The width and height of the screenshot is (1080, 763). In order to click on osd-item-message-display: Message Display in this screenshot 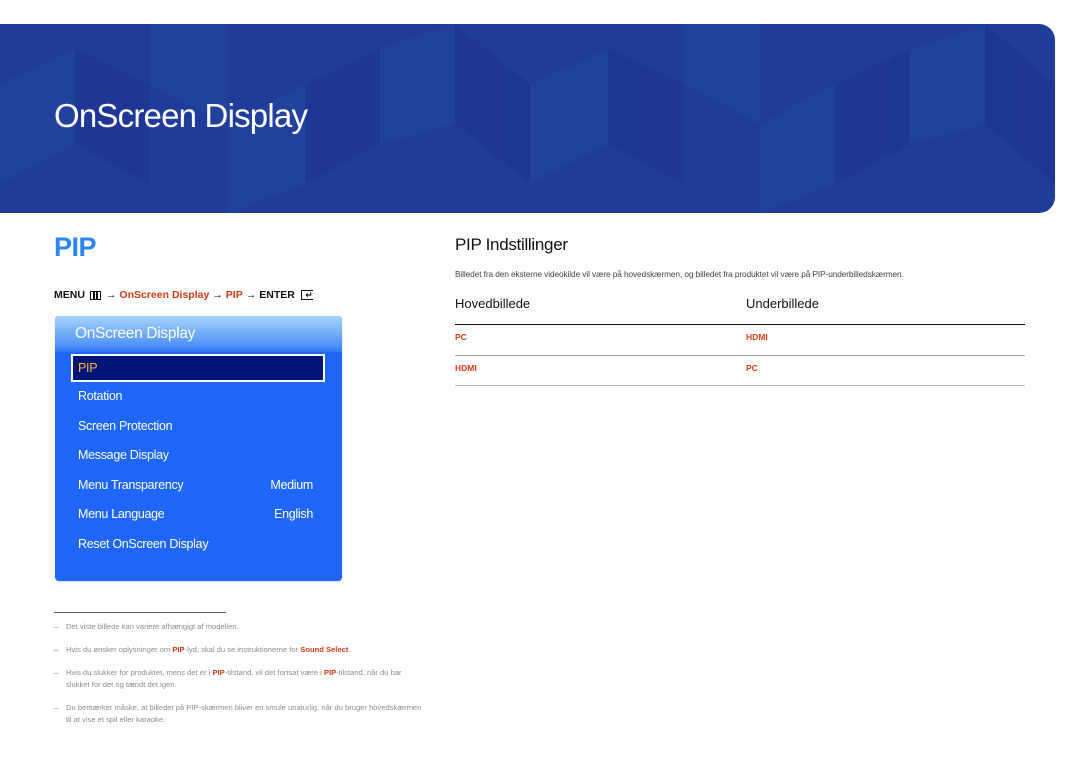, I will do `click(198, 455)`.